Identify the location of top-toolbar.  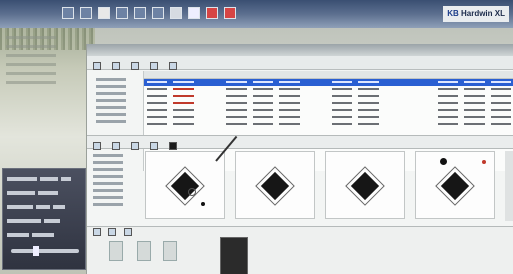
(300, 63).